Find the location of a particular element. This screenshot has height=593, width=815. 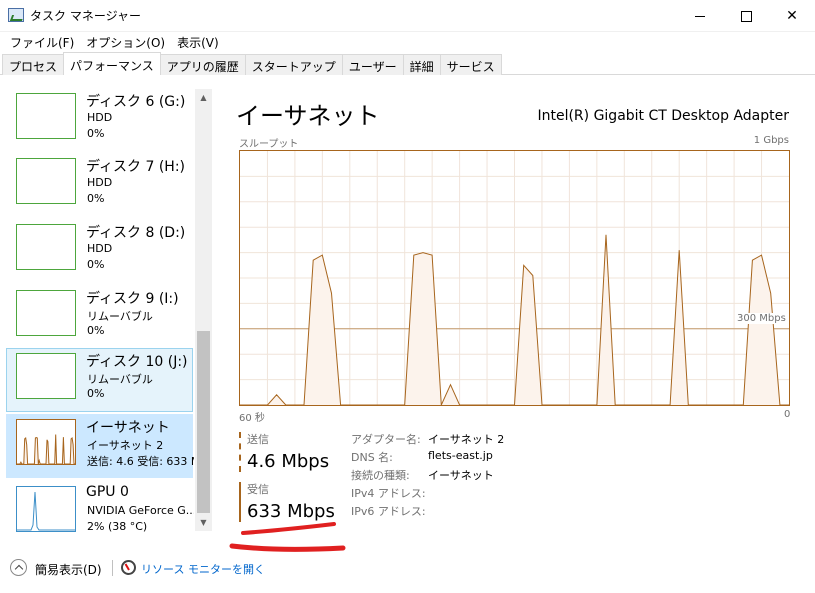

open-resource-monitor-link: リソース モニターを開く is located at coordinates (203, 569).